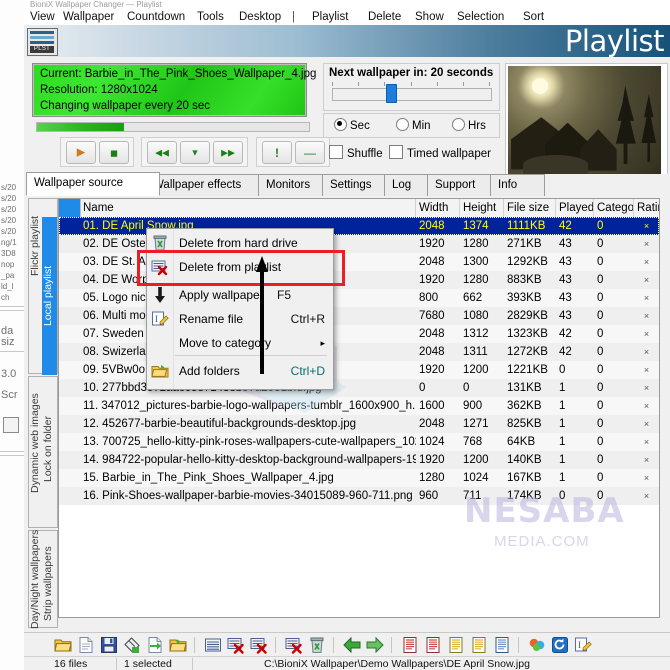  I want to click on menu-tools: Tools, so click(210, 17).